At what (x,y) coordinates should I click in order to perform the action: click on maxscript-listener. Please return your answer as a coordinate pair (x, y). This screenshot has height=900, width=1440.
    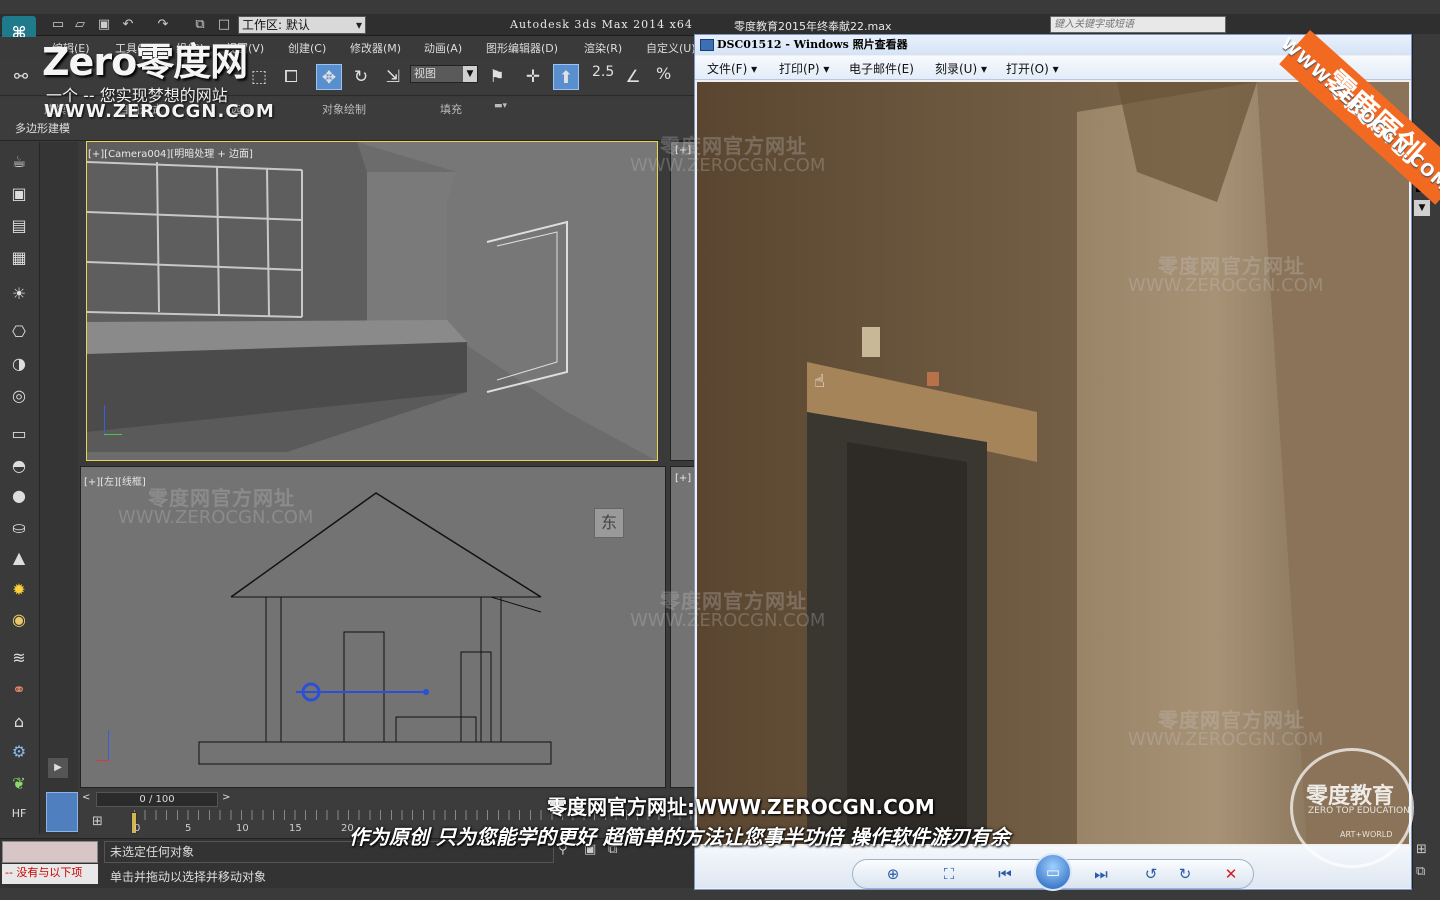
    Looking at the image, I should click on (50, 852).